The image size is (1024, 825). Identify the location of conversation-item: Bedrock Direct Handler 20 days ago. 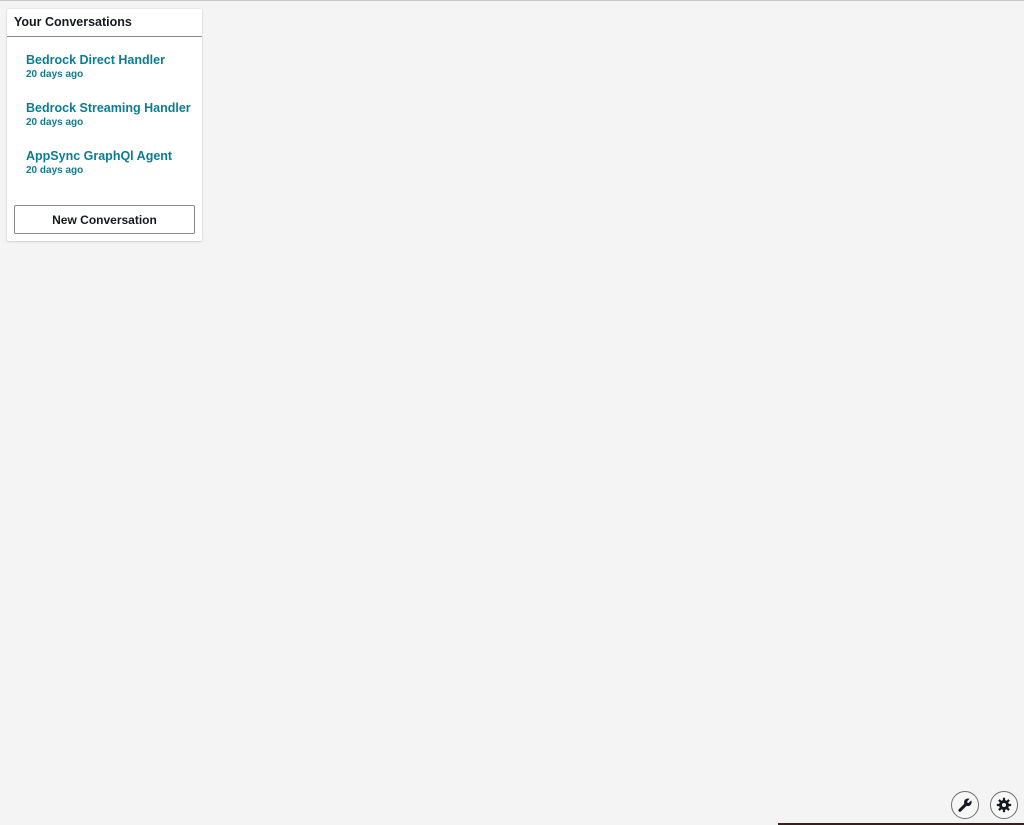
(104, 67).